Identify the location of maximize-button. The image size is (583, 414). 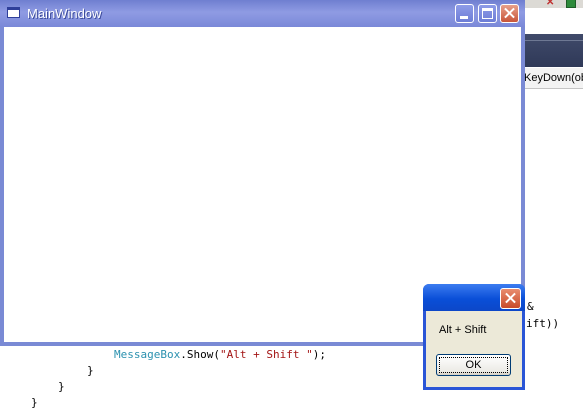
(487, 13).